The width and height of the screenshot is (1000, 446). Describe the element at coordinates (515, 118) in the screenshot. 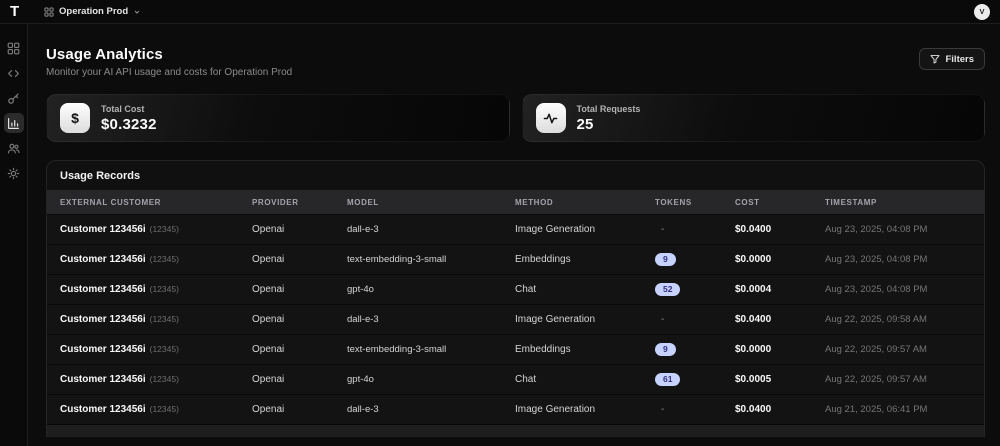

I see `stat-cards: $ Total Cost $0.3232 Total Requests 25` at that location.